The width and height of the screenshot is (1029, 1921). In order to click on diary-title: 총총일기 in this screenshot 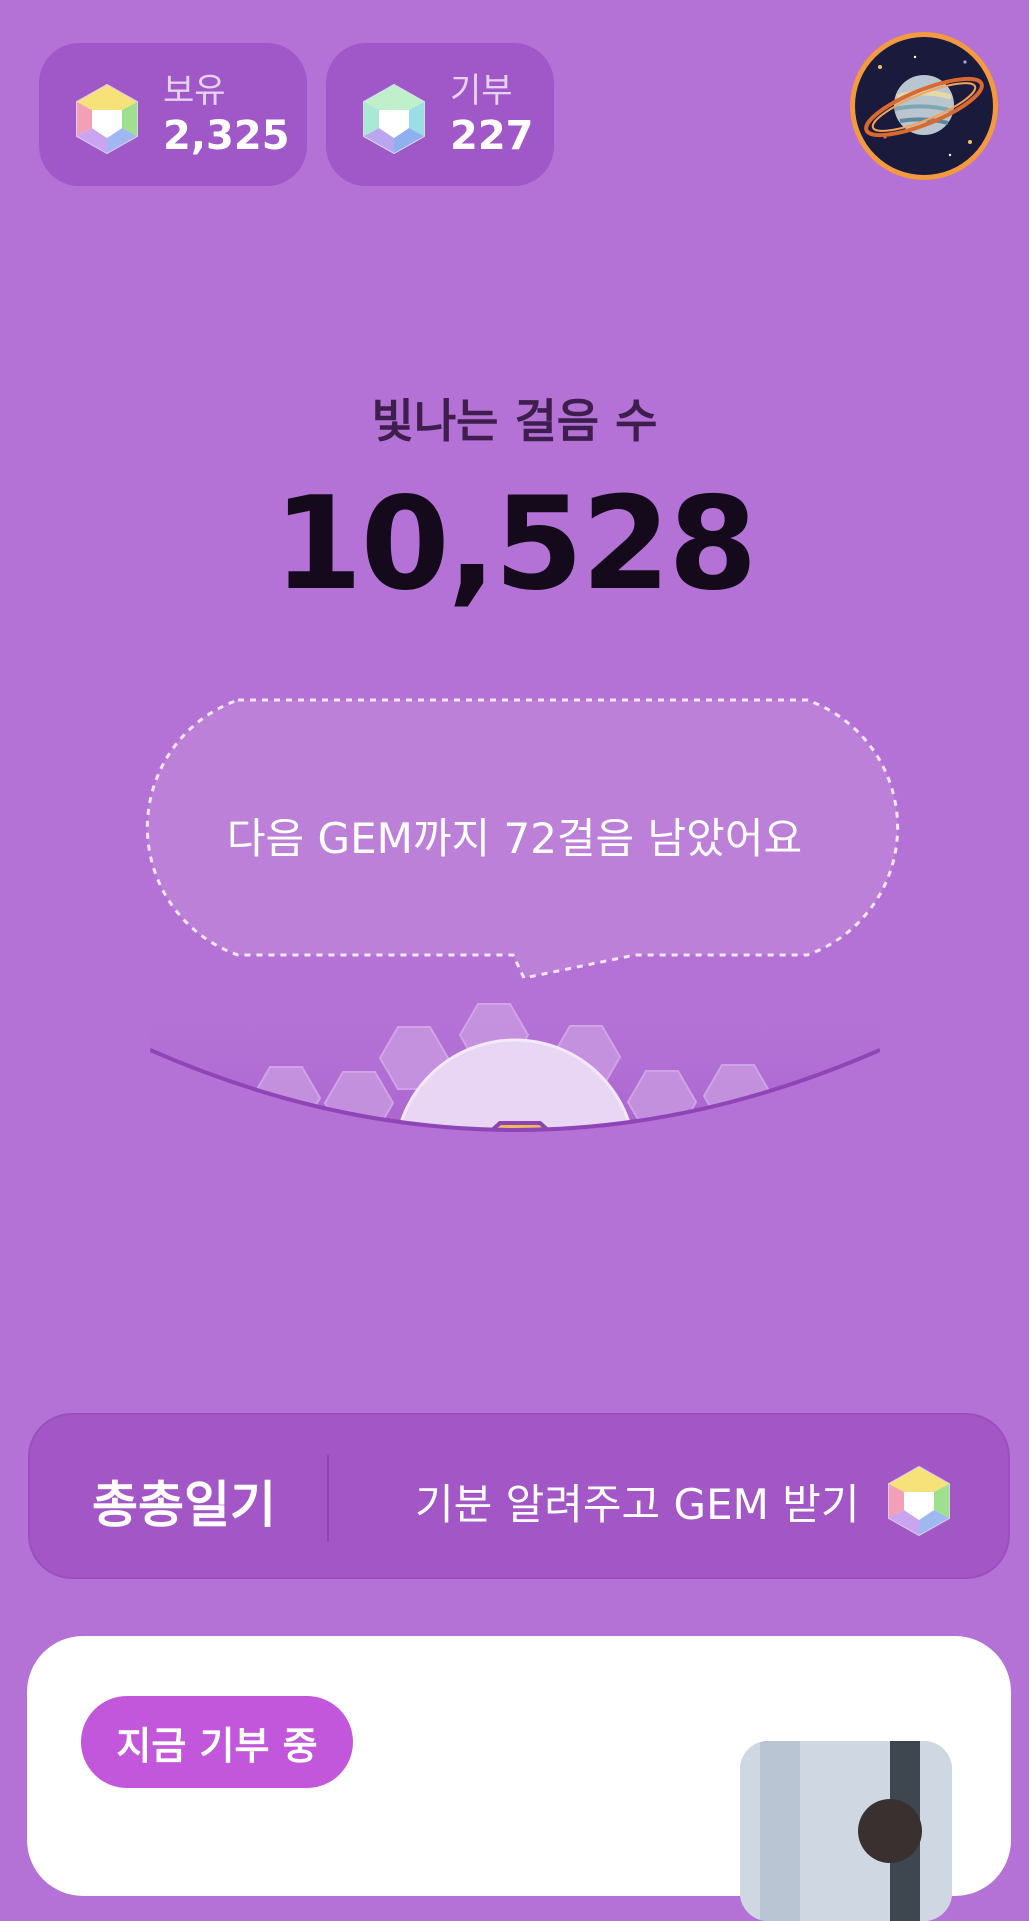, I will do `click(184, 1505)`.